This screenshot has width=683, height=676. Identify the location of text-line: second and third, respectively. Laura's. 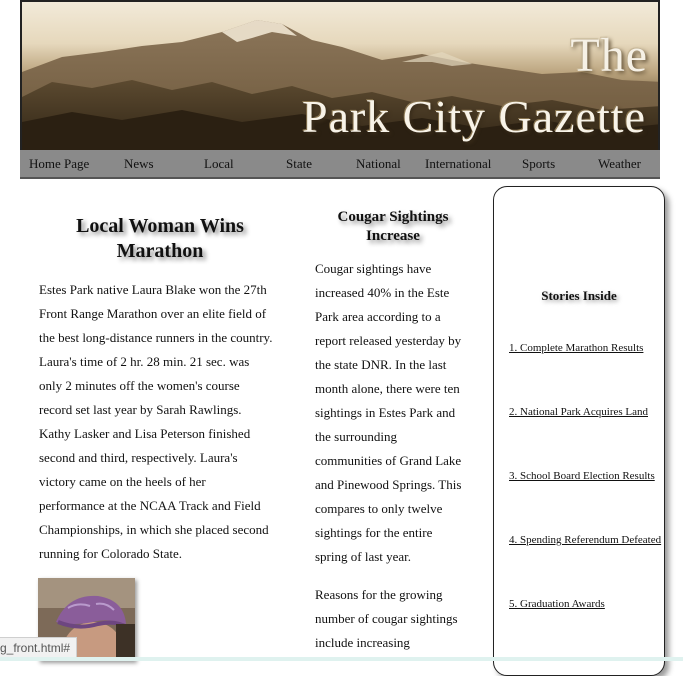
(138, 457).